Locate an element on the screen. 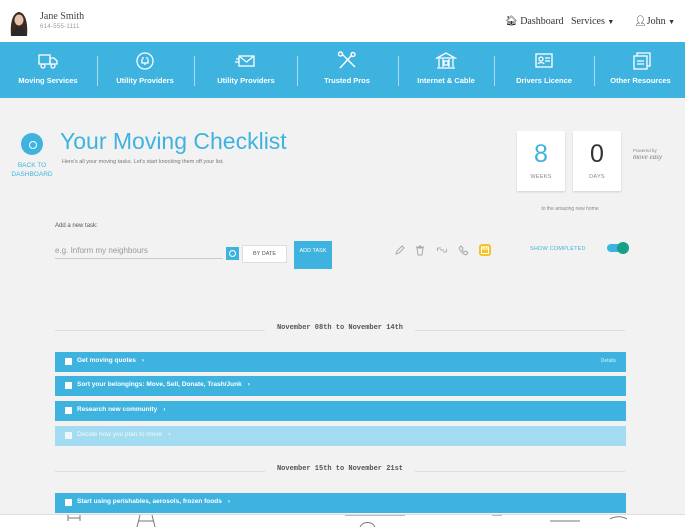  week-range: November 15th to November 21st is located at coordinates (340, 469).